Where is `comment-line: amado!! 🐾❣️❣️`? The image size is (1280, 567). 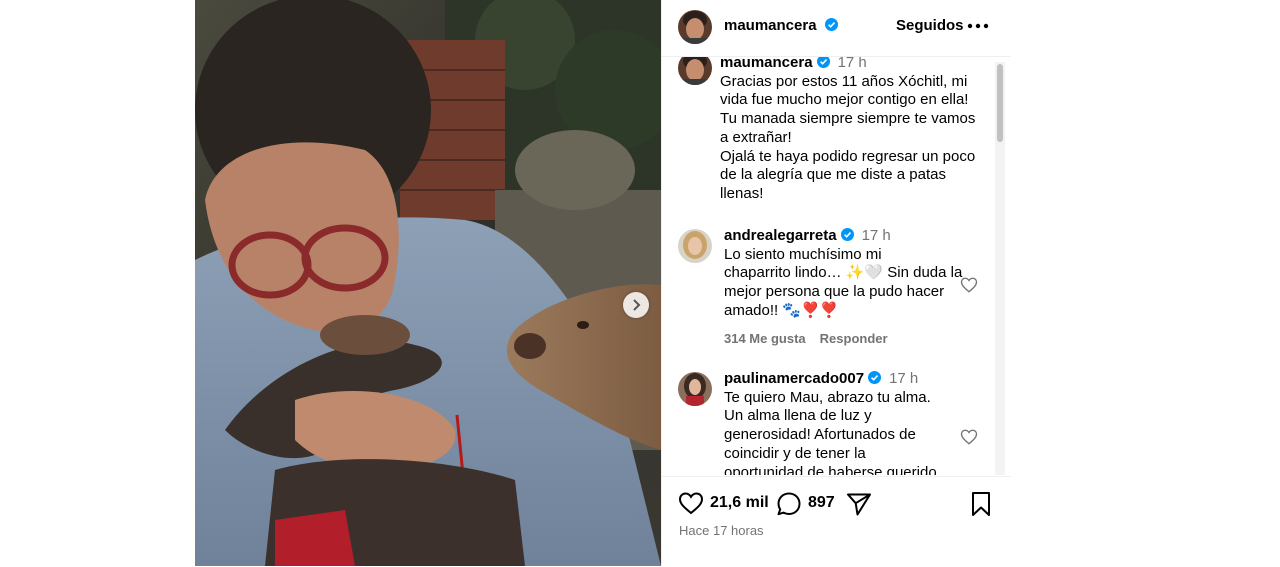
comment-line: amado!! 🐾❣️❣️ is located at coordinates (781, 310).